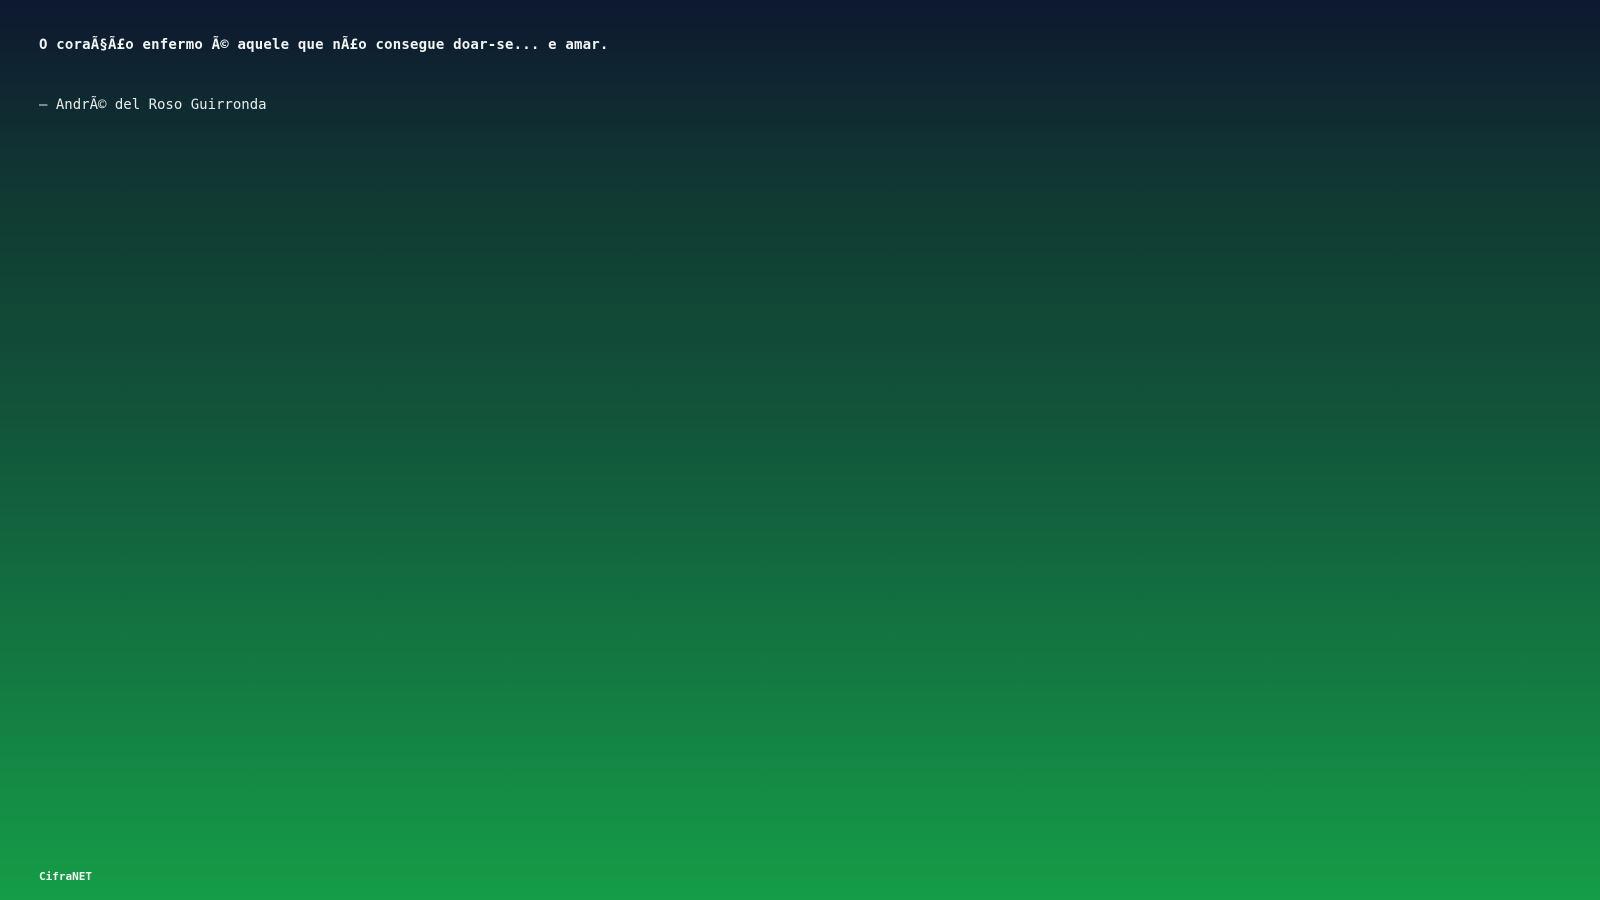  I want to click on brand-label: CifraNET, so click(65, 876).